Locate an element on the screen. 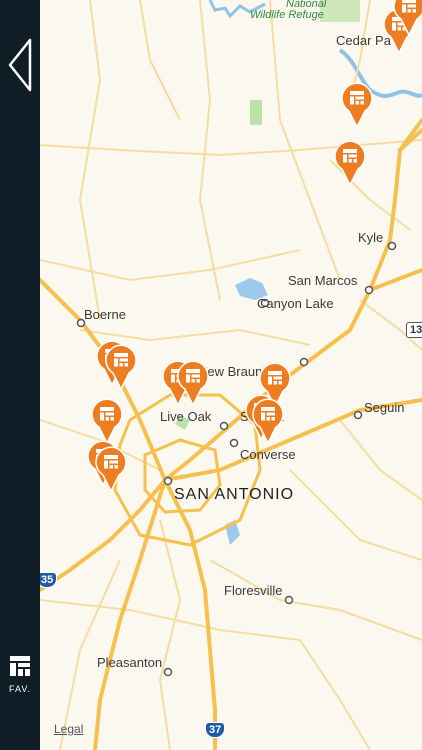  label-floresville: Floresville is located at coordinates (253, 590).